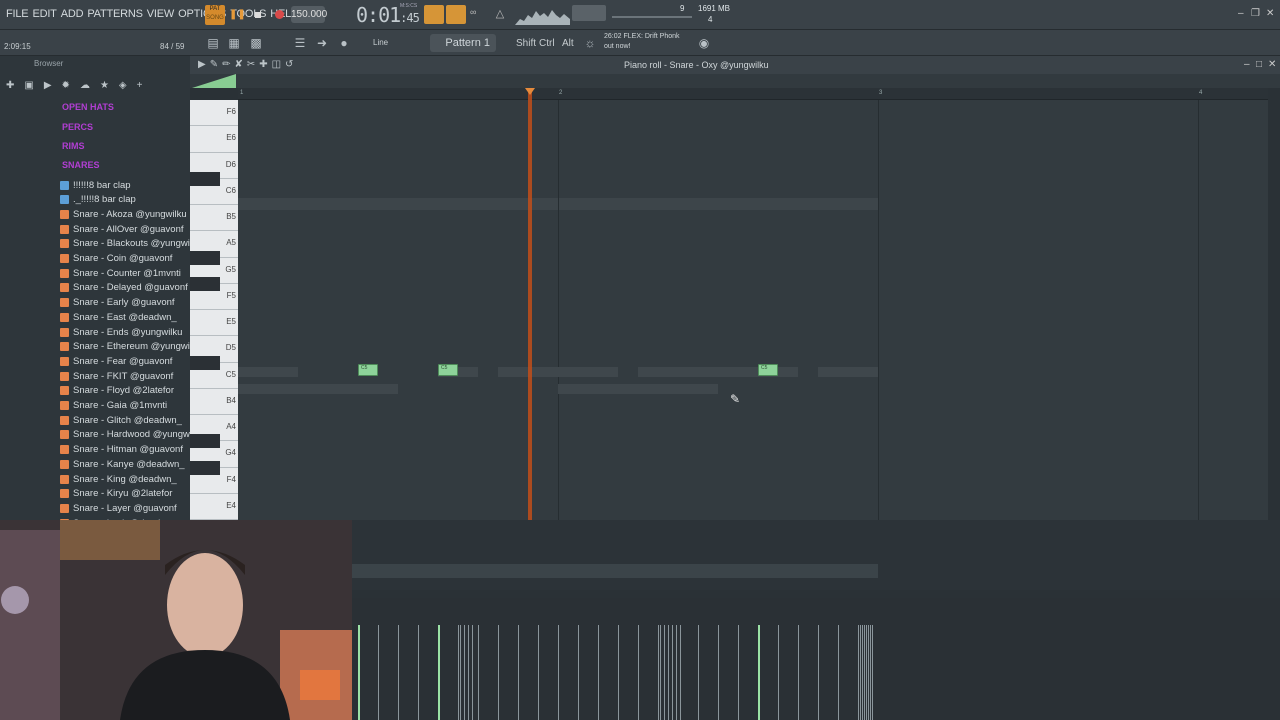  Describe the element at coordinates (73, 146) in the screenshot. I see `browser-folder-rims: RIMS` at that location.